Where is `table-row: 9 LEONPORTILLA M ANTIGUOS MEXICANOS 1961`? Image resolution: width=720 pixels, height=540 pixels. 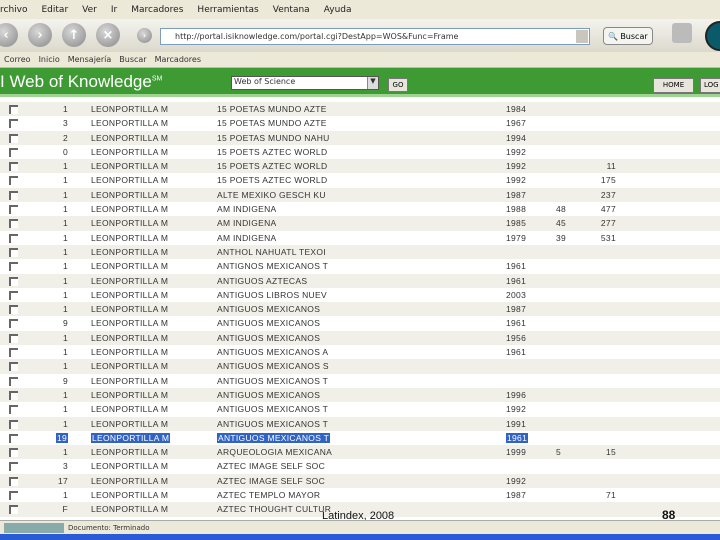 table-row: 9 LEONPORTILLA M ANTIGUOS MEXICANOS 1961 is located at coordinates (360, 323).